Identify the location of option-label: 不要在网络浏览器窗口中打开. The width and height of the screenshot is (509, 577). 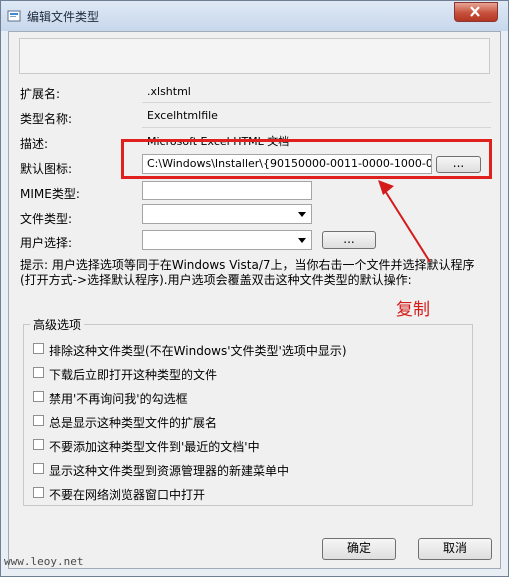
(127, 495).